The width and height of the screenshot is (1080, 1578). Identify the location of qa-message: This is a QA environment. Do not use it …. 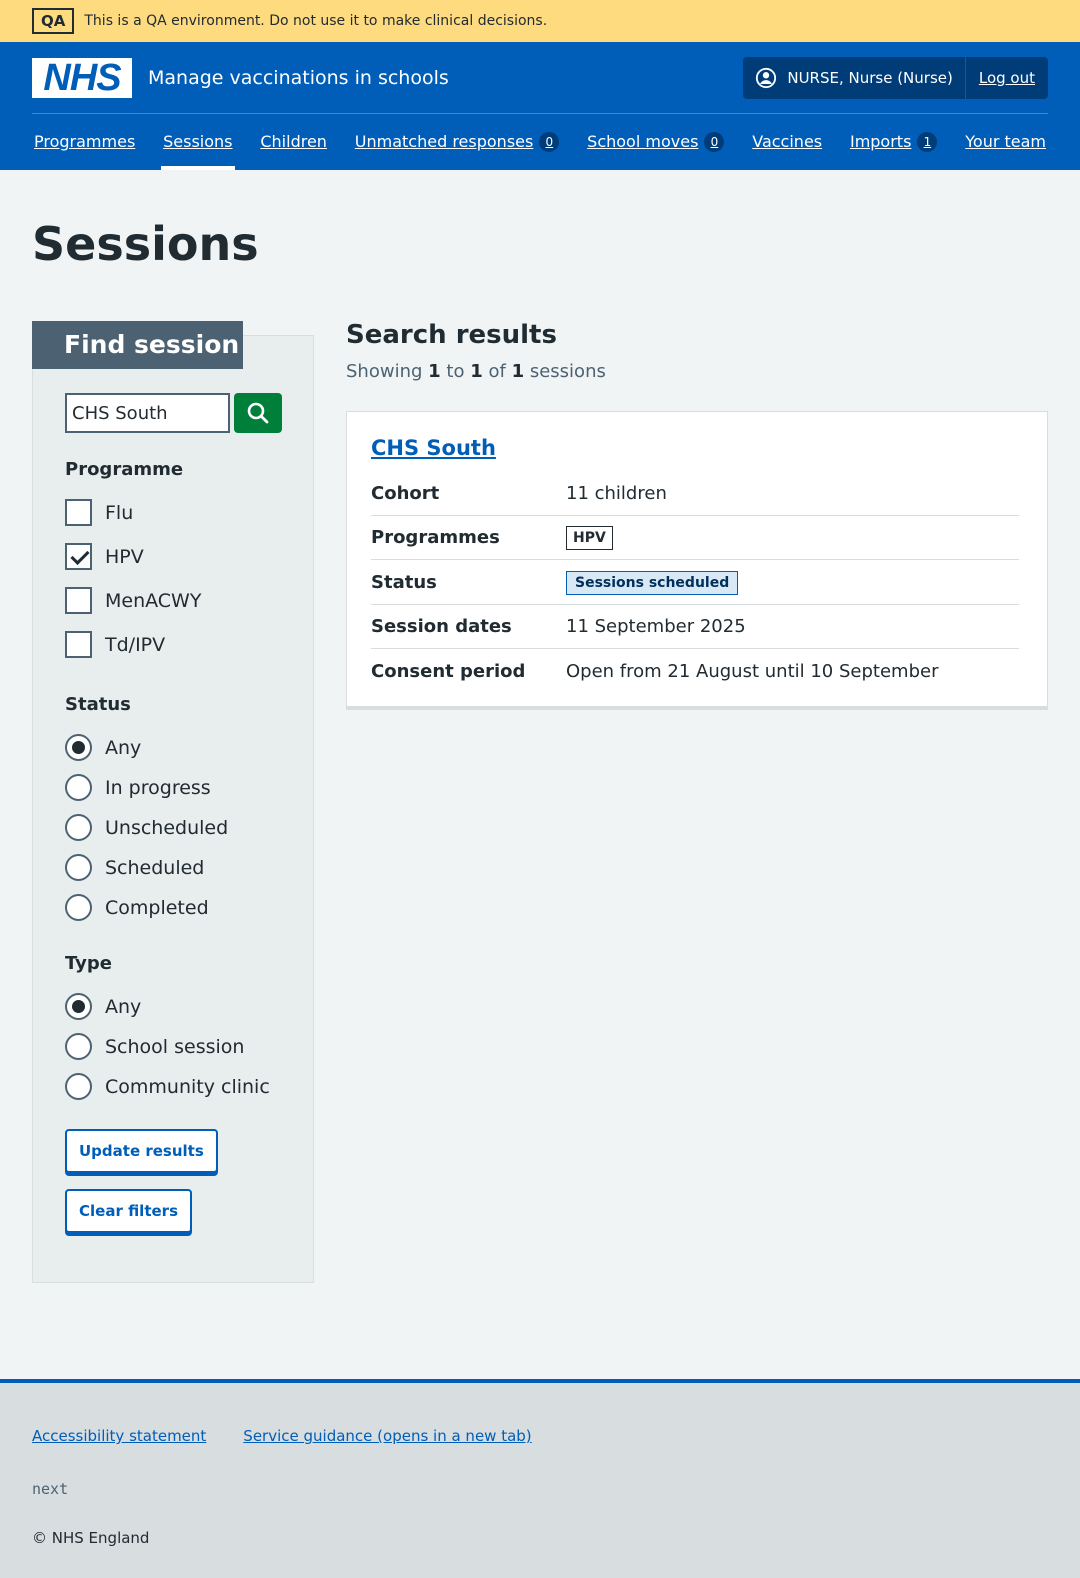
(316, 21).